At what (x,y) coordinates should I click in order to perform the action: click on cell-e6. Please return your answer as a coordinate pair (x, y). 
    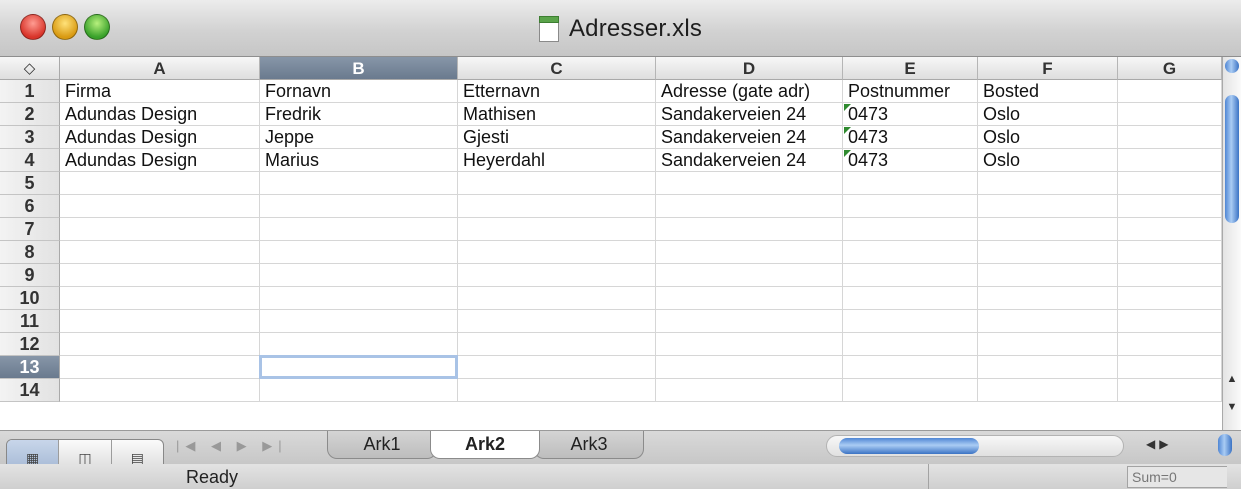
    Looking at the image, I should click on (910, 206).